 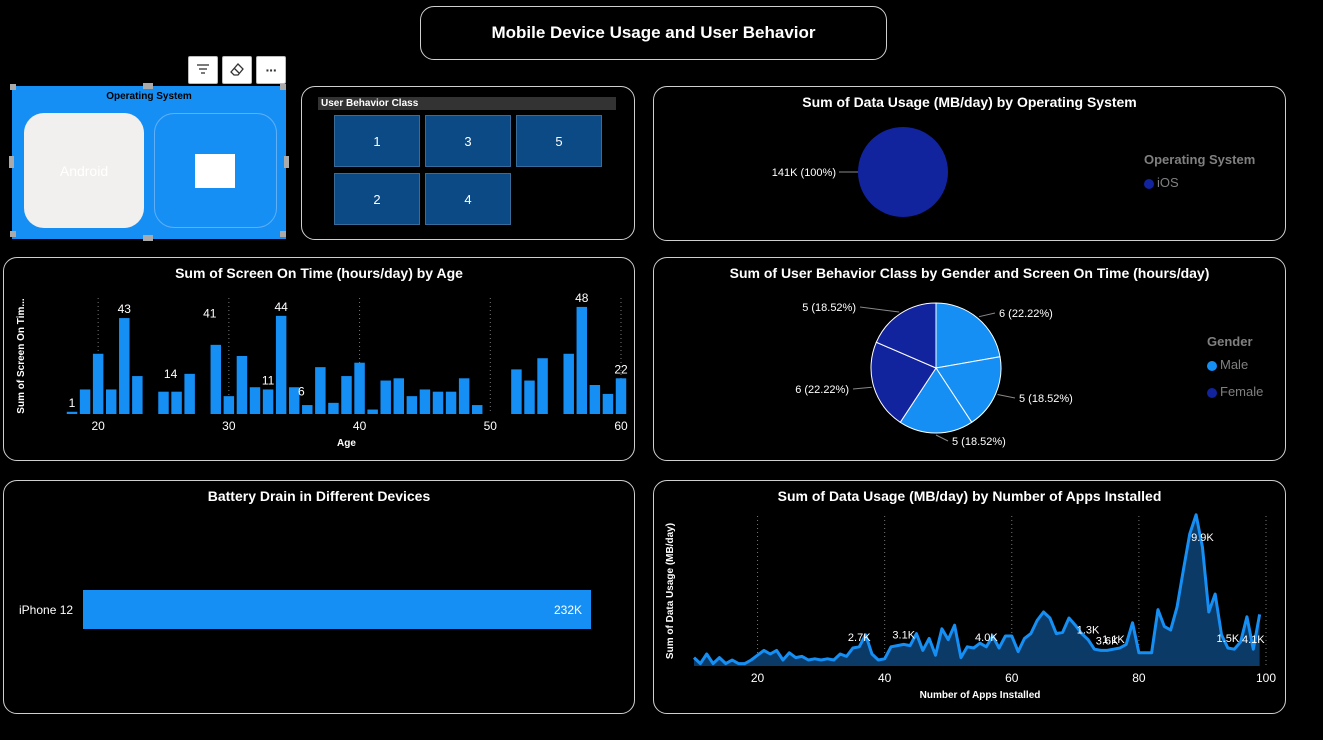 I want to click on pie-data-label: 141K (100%), so click(x=804, y=173).